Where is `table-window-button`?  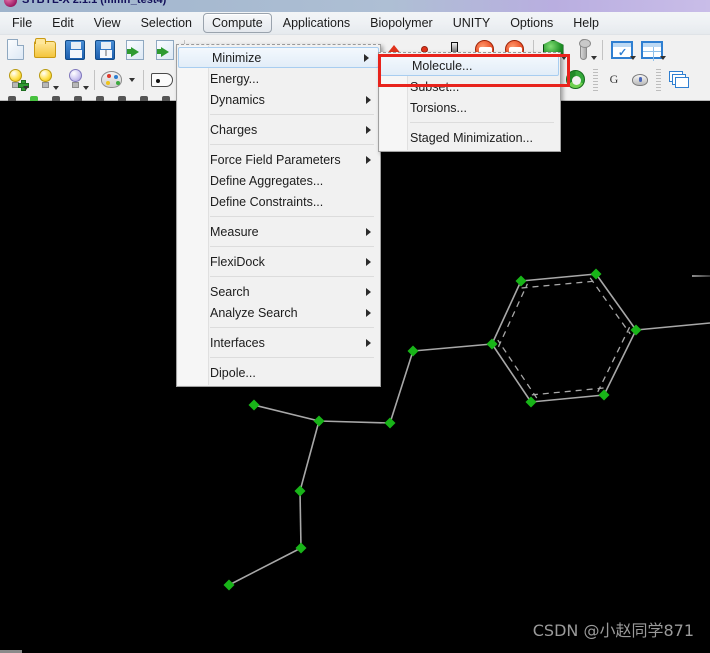
table-window-button is located at coordinates (652, 49).